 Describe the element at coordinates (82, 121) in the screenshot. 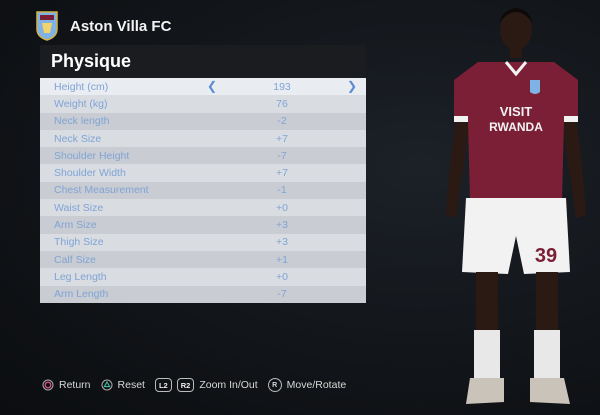

I see `row-label: Neck length` at that location.